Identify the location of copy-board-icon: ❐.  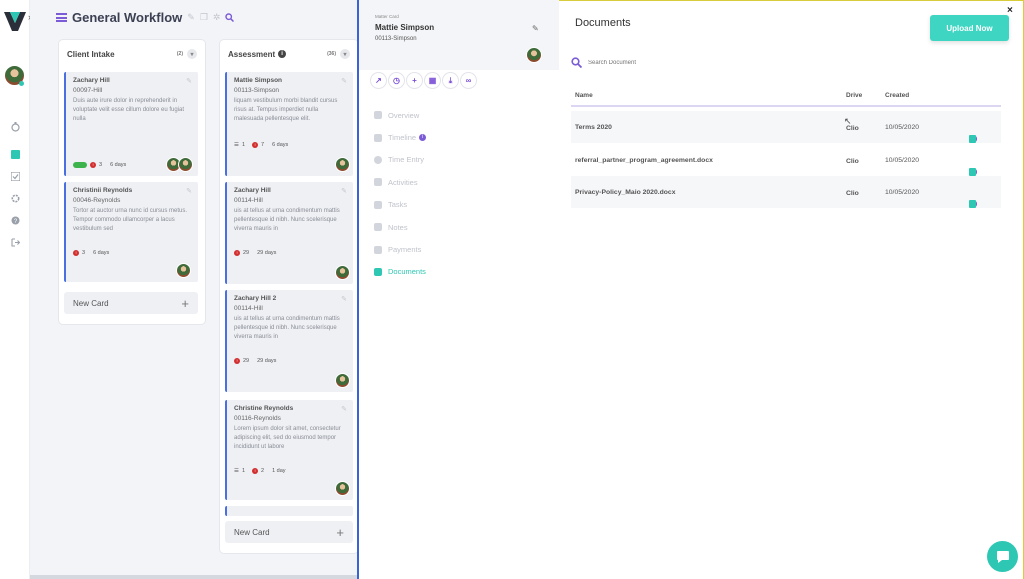
(204, 17).